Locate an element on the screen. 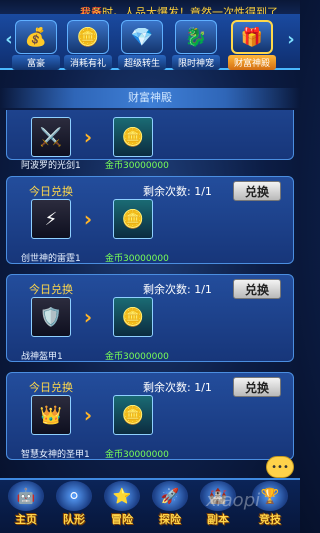 The height and width of the screenshot is (533, 320). watermark: xiaopi is located at coordinates (233, 500).